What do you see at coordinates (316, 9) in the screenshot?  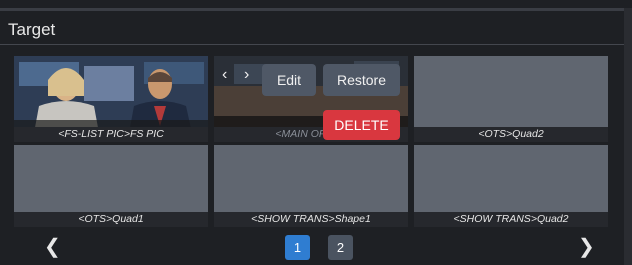 I see `top-border` at bounding box center [316, 9].